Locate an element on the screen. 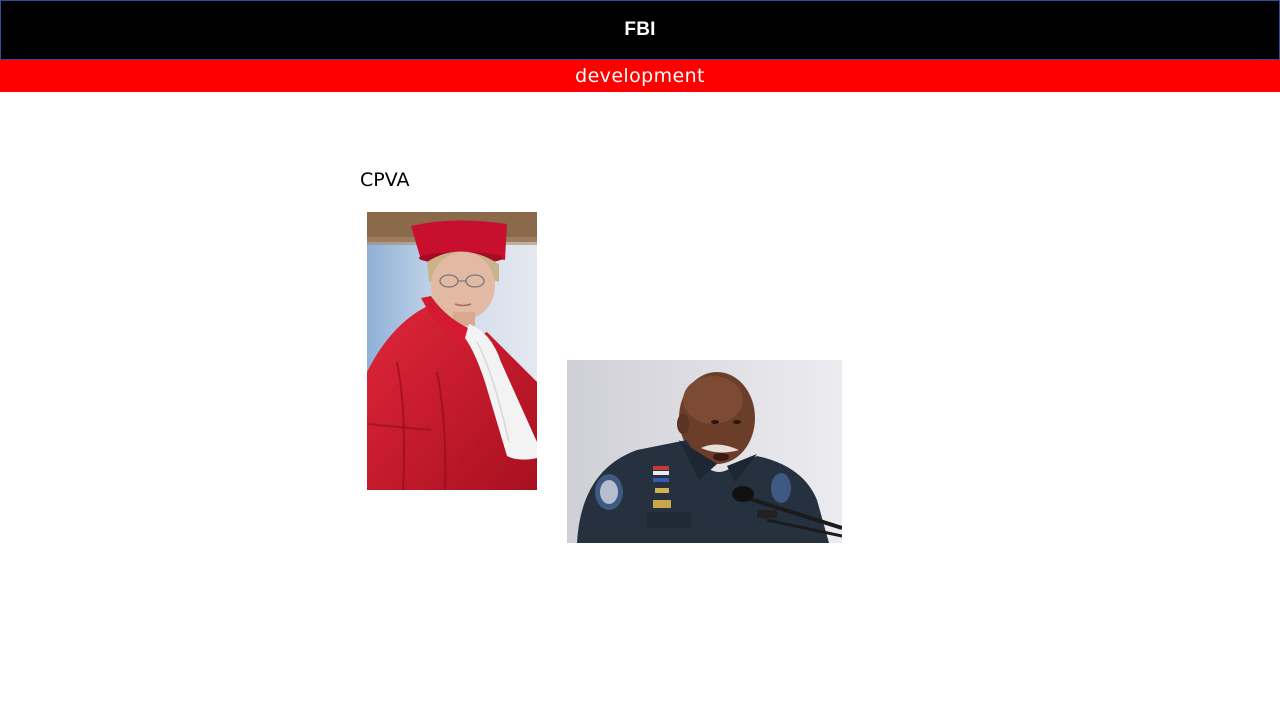 This screenshot has width=1280, height=720. police-officer-speaking-image is located at coordinates (704, 451).